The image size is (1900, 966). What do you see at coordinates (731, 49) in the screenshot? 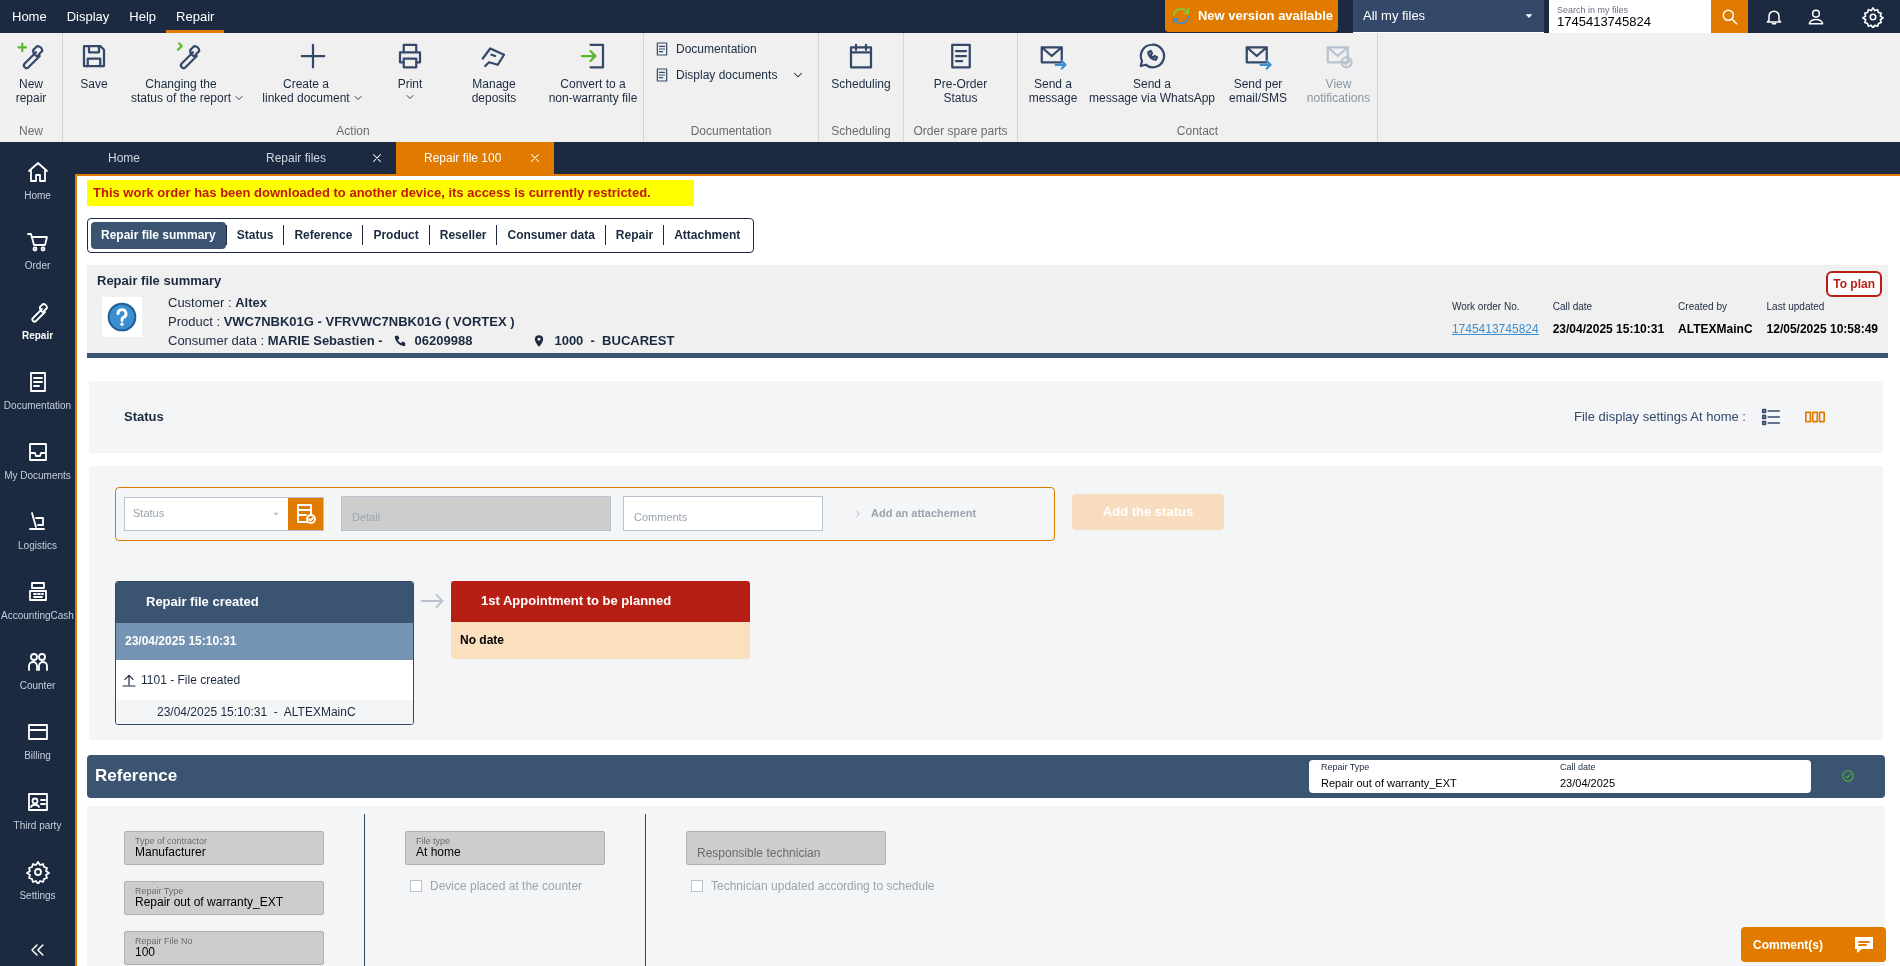
I see `ribbon-button: Documentation` at bounding box center [731, 49].